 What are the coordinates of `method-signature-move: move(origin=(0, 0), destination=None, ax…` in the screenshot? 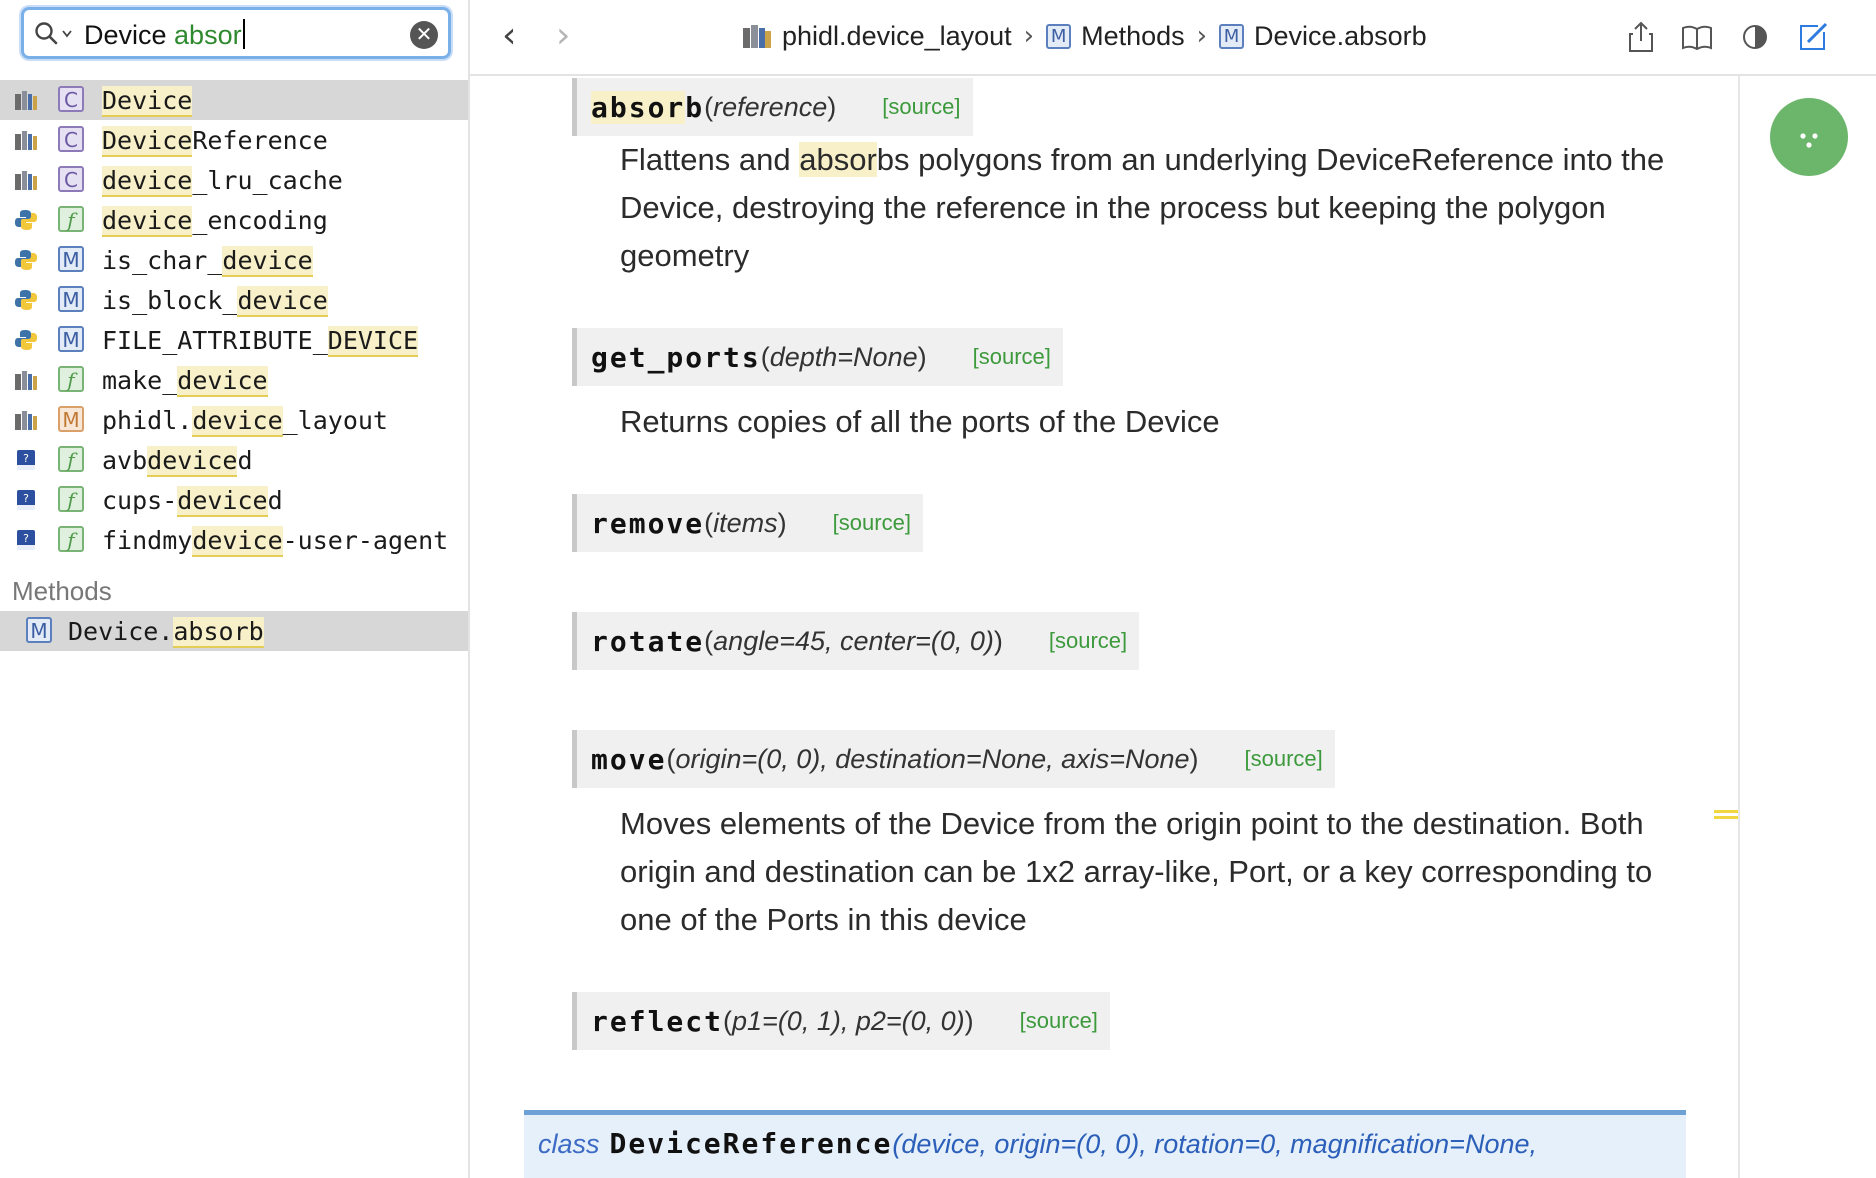 It's located at (953, 759).